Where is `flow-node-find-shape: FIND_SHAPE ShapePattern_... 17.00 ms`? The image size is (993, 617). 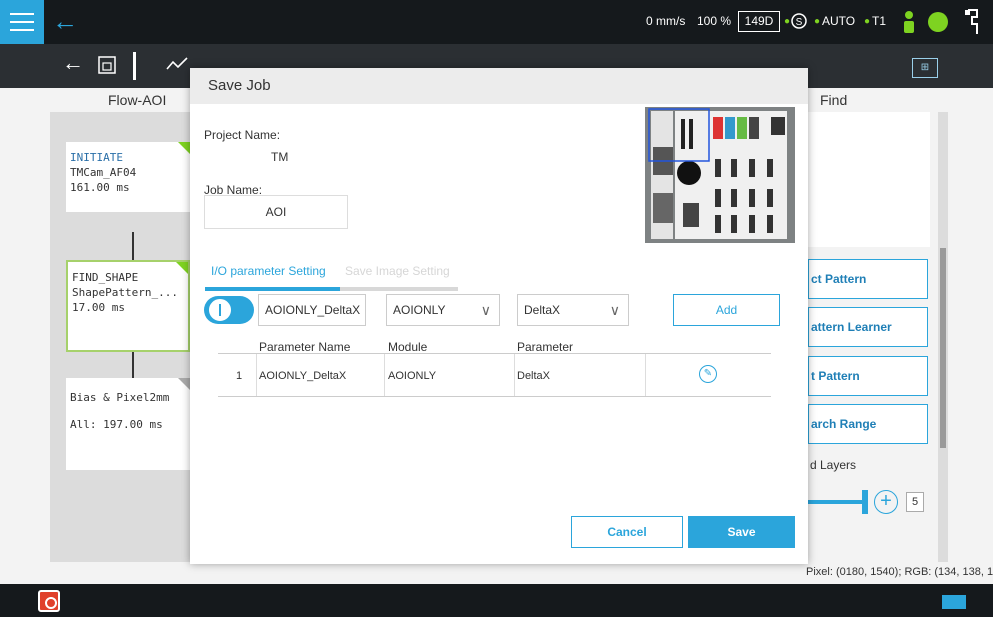 flow-node-find-shape: FIND_SHAPE ShapePattern_... 17.00 ms is located at coordinates (128, 306).